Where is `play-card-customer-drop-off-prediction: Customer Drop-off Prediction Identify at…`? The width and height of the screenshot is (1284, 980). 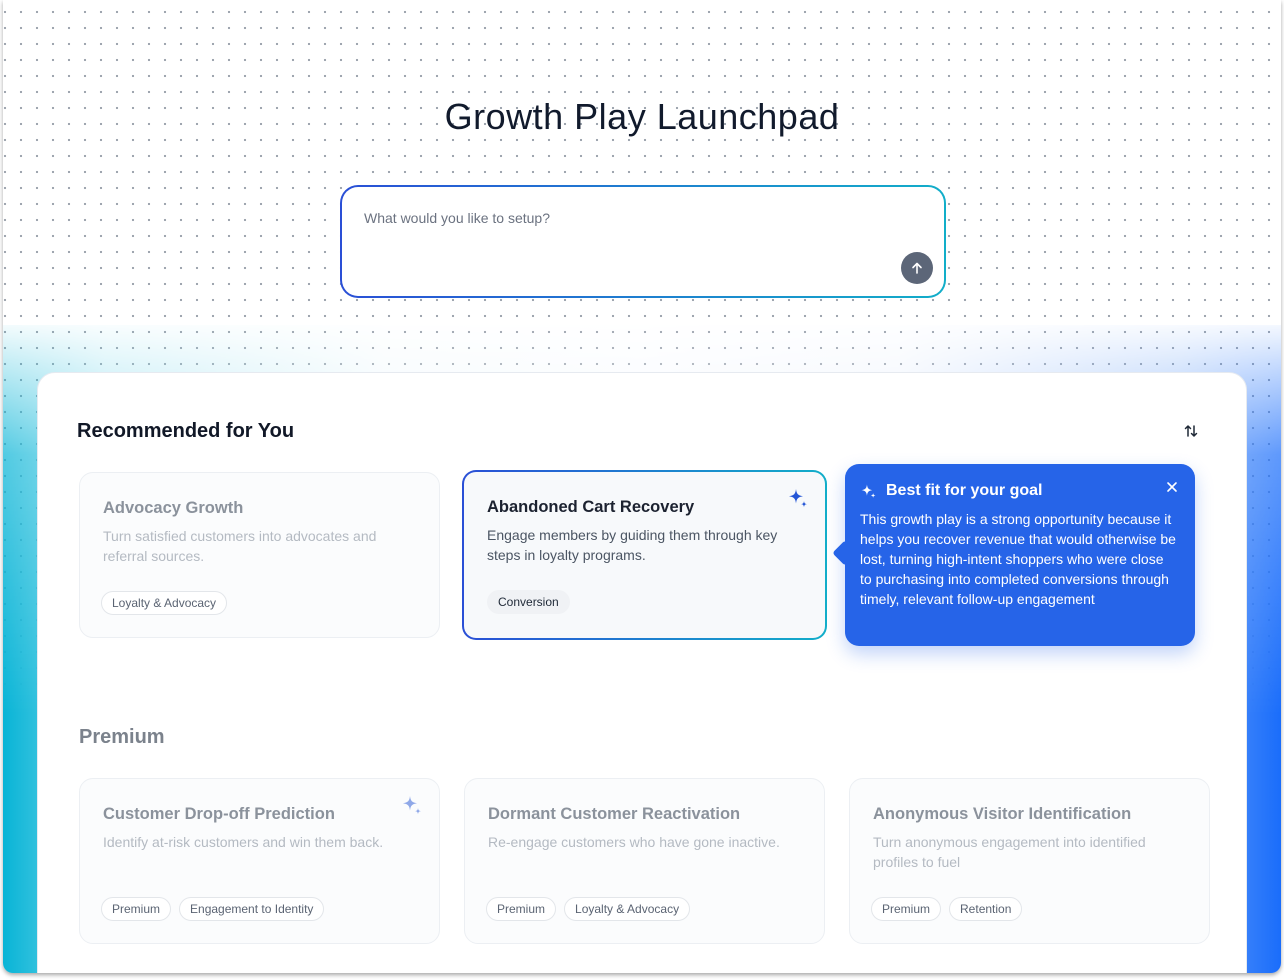
play-card-customer-drop-off-prediction: Customer Drop-off Prediction Identify at… is located at coordinates (259, 861).